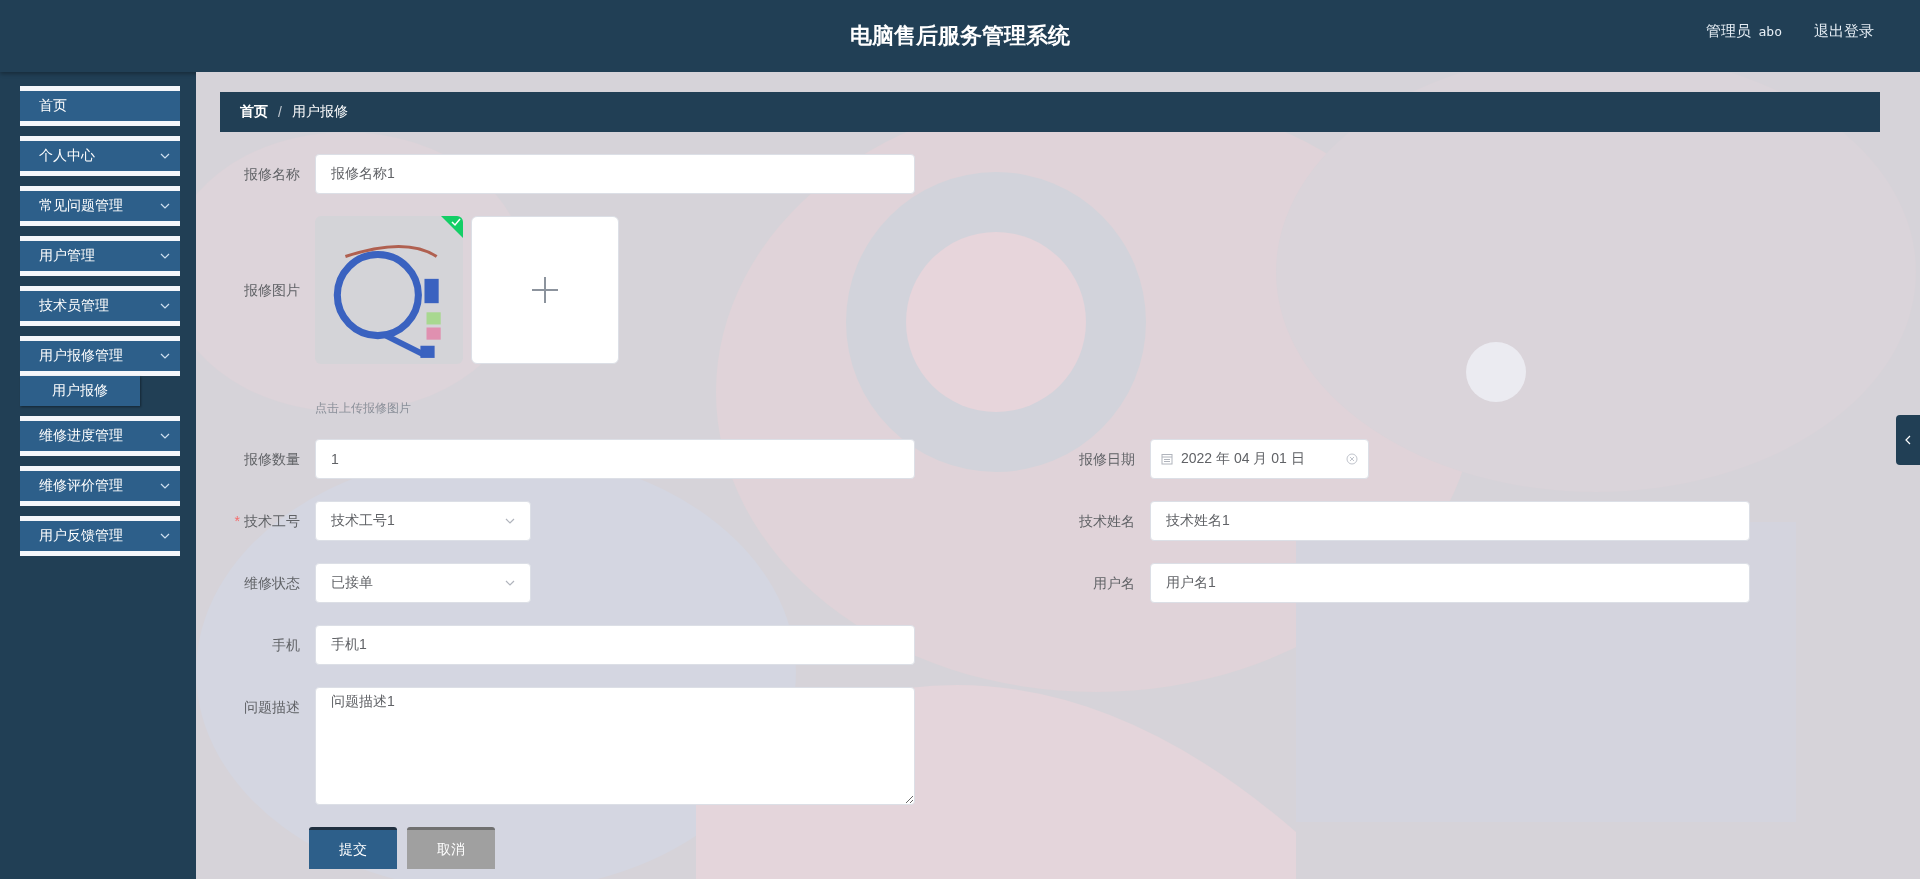 Image resolution: width=1920 pixels, height=879 pixels. What do you see at coordinates (100, 156) in the screenshot?
I see `menu-item: 个人中心` at bounding box center [100, 156].